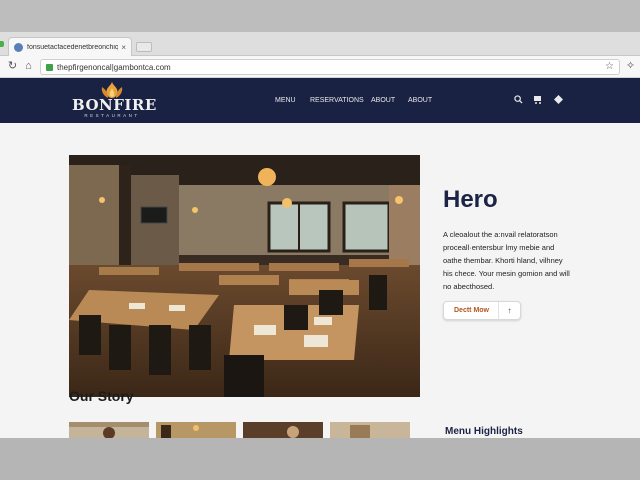 Image resolution: width=640 pixels, height=480 pixels. I want to click on account-icon, so click(558, 100).